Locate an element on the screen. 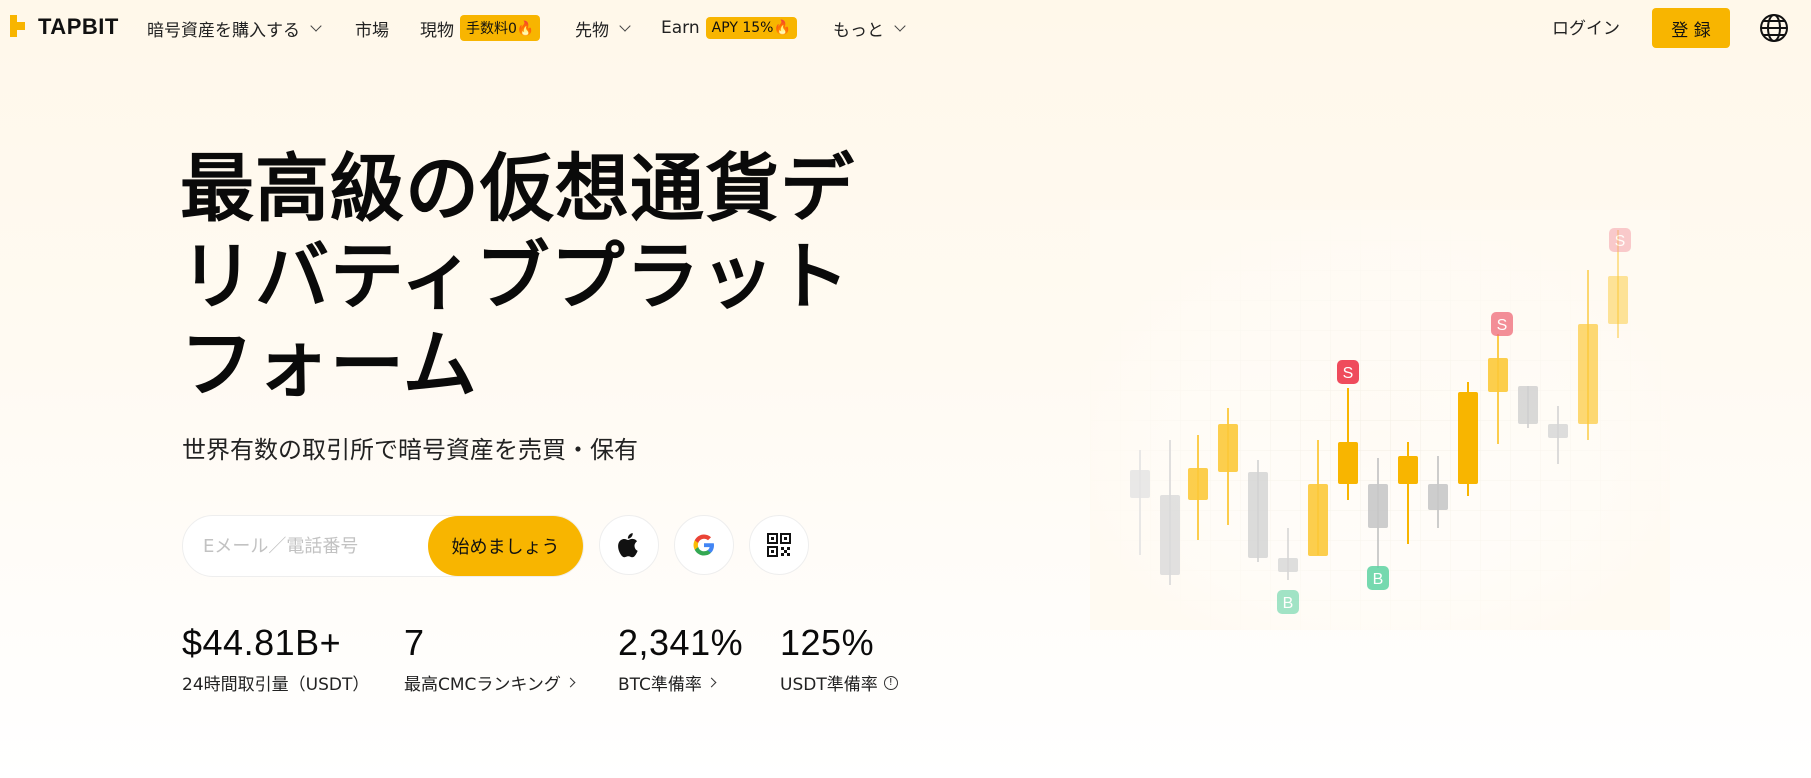 The width and height of the screenshot is (1811, 778). get-started-button: 始めましょう is located at coordinates (505, 546).